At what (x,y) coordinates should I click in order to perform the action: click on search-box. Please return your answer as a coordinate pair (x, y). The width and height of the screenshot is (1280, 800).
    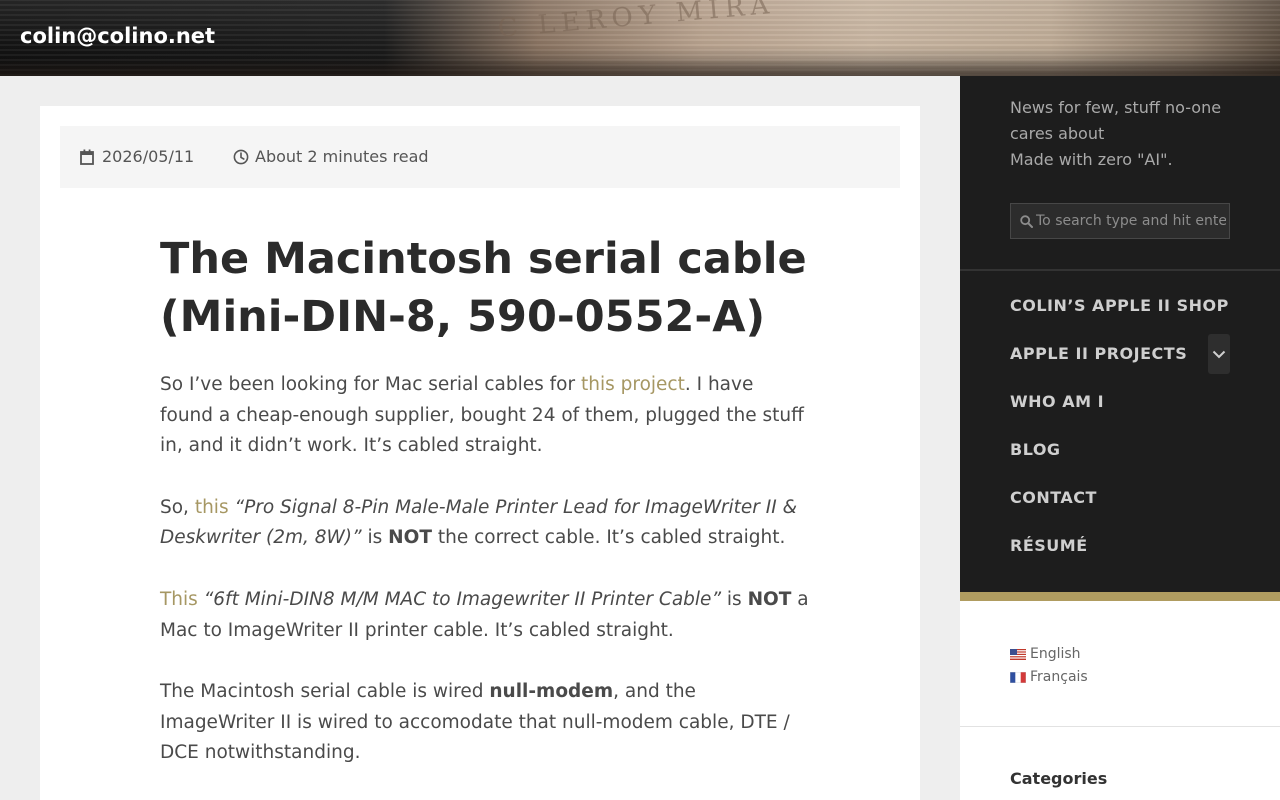
    Looking at the image, I should click on (1120, 221).